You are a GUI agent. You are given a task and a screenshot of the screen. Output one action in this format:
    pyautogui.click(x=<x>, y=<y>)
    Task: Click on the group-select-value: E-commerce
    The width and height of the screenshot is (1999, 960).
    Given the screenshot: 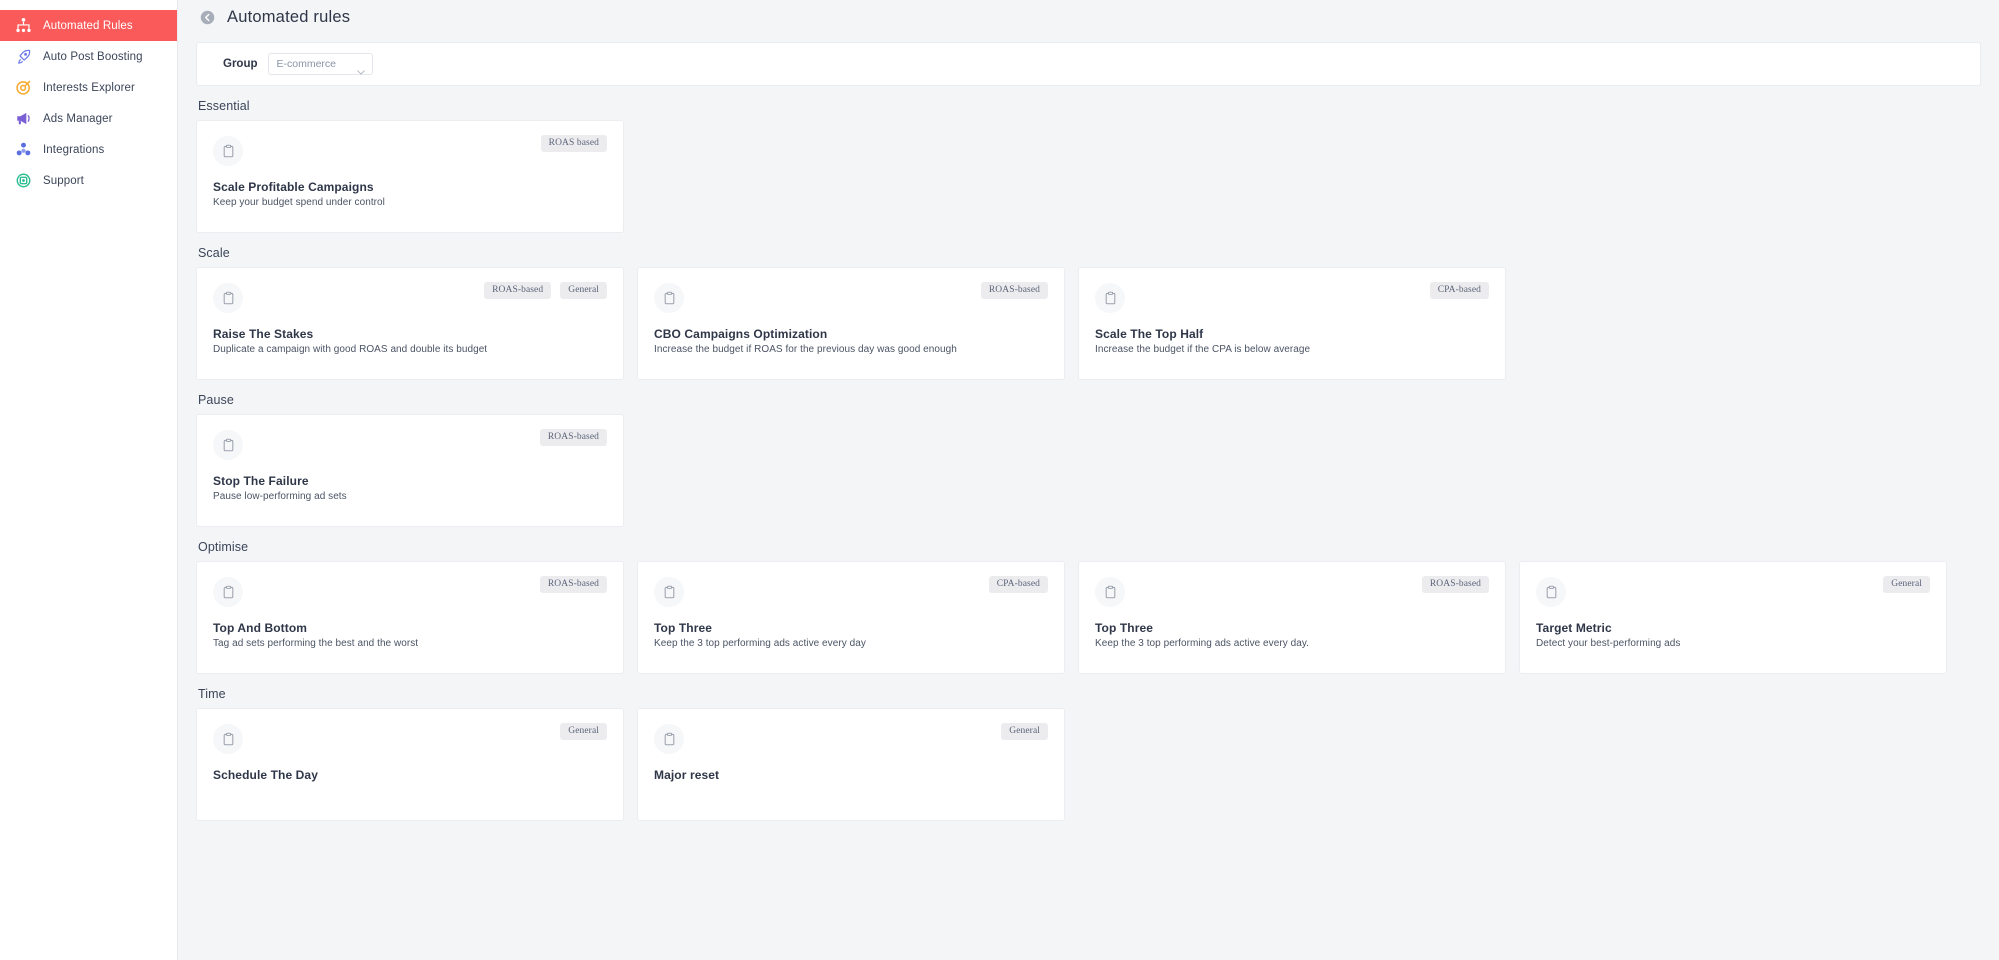 What is the action you would take?
    pyautogui.click(x=306, y=64)
    